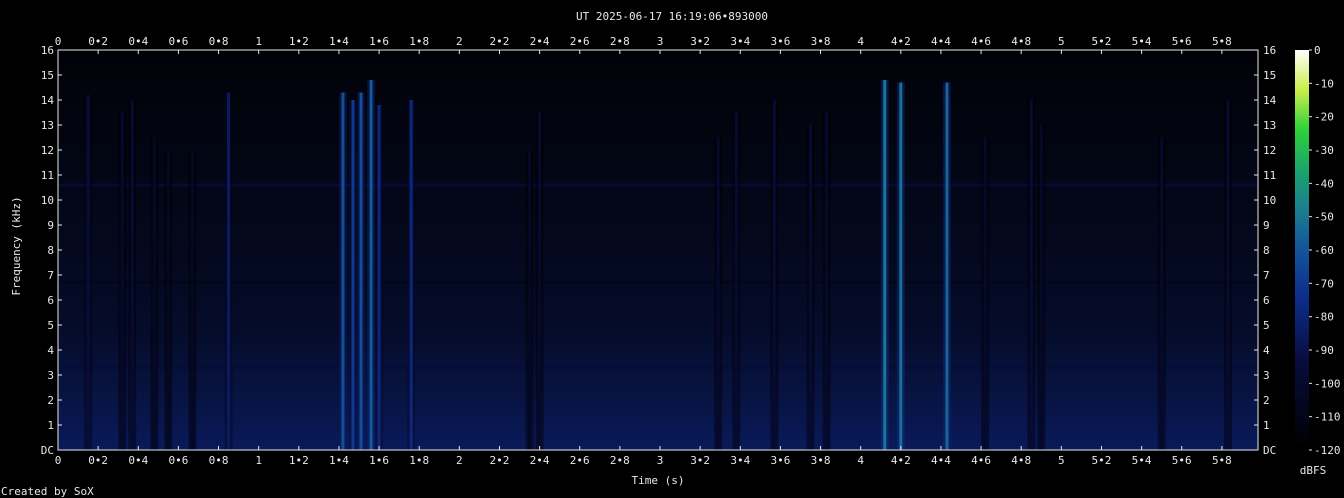 This screenshot has height=498, width=1344. Describe the element at coordinates (1266, 325) in the screenshot. I see `y-tick-label-right: 5` at that location.